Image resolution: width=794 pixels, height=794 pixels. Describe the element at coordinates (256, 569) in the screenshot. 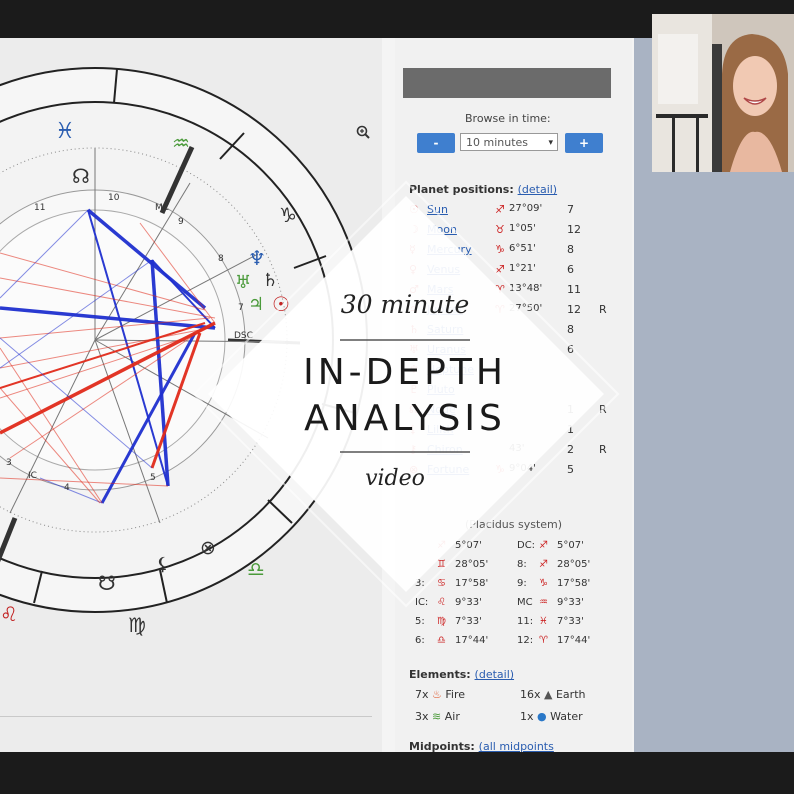

I see `libra-sign-icon: ♎` at that location.